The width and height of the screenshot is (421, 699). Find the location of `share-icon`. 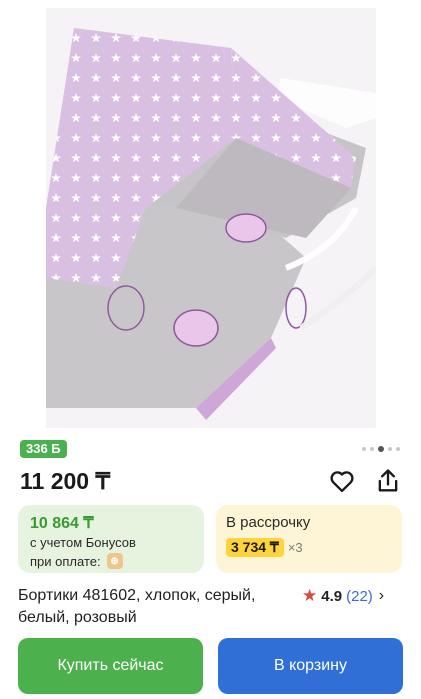

share-icon is located at coordinates (388, 480).